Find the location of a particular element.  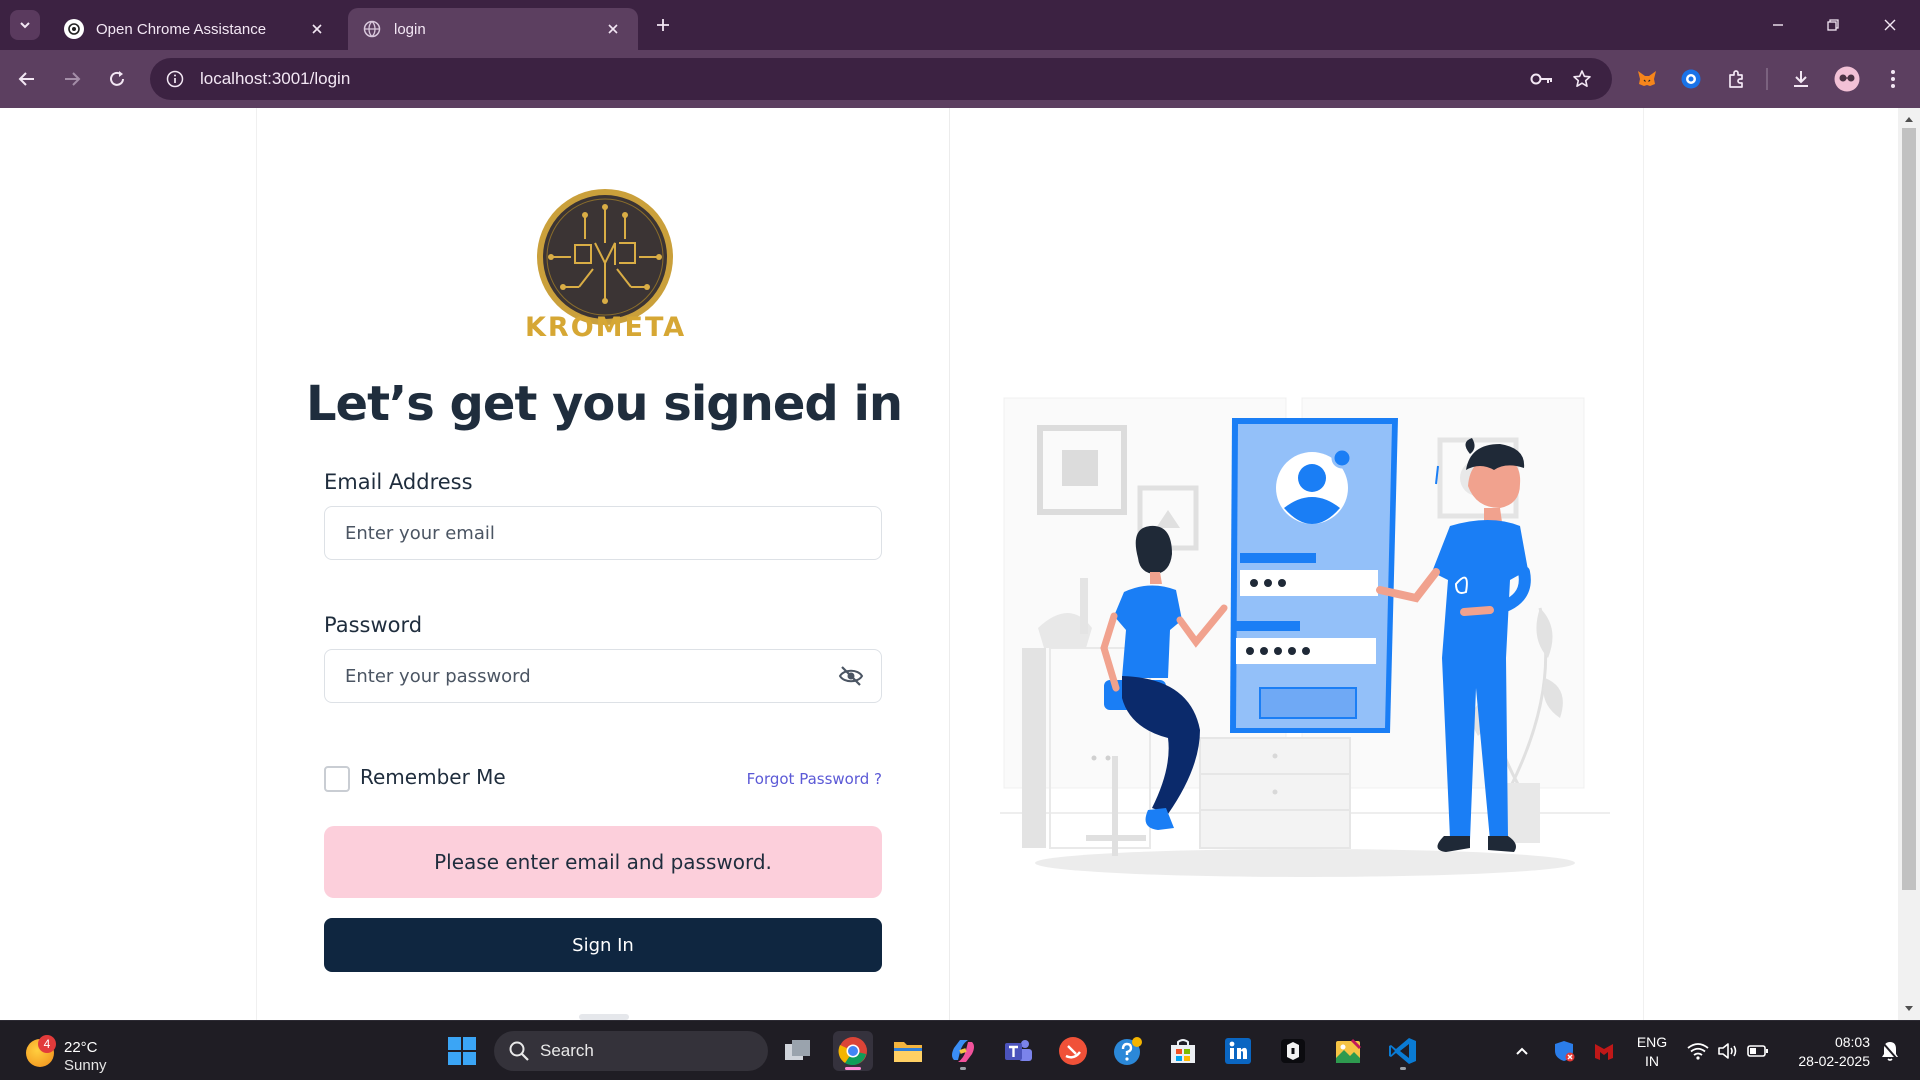

eye-off-icon is located at coordinates (851, 676).